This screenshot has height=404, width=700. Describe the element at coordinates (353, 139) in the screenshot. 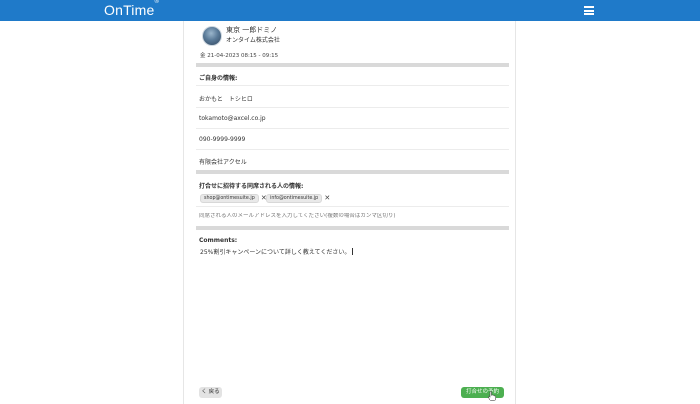

I see `user-phone-field: 090-9999-9999` at that location.